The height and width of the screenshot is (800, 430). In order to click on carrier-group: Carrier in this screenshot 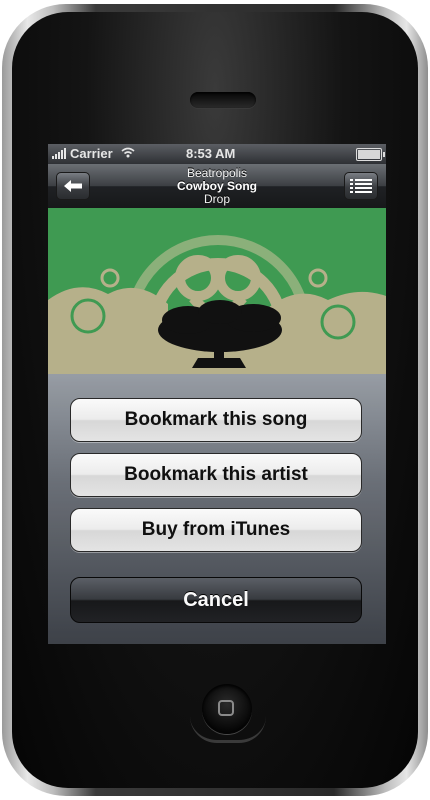, I will do `click(93, 153)`.